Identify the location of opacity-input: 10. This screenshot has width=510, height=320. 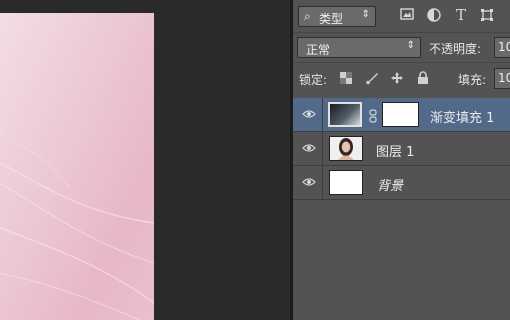
(502, 47).